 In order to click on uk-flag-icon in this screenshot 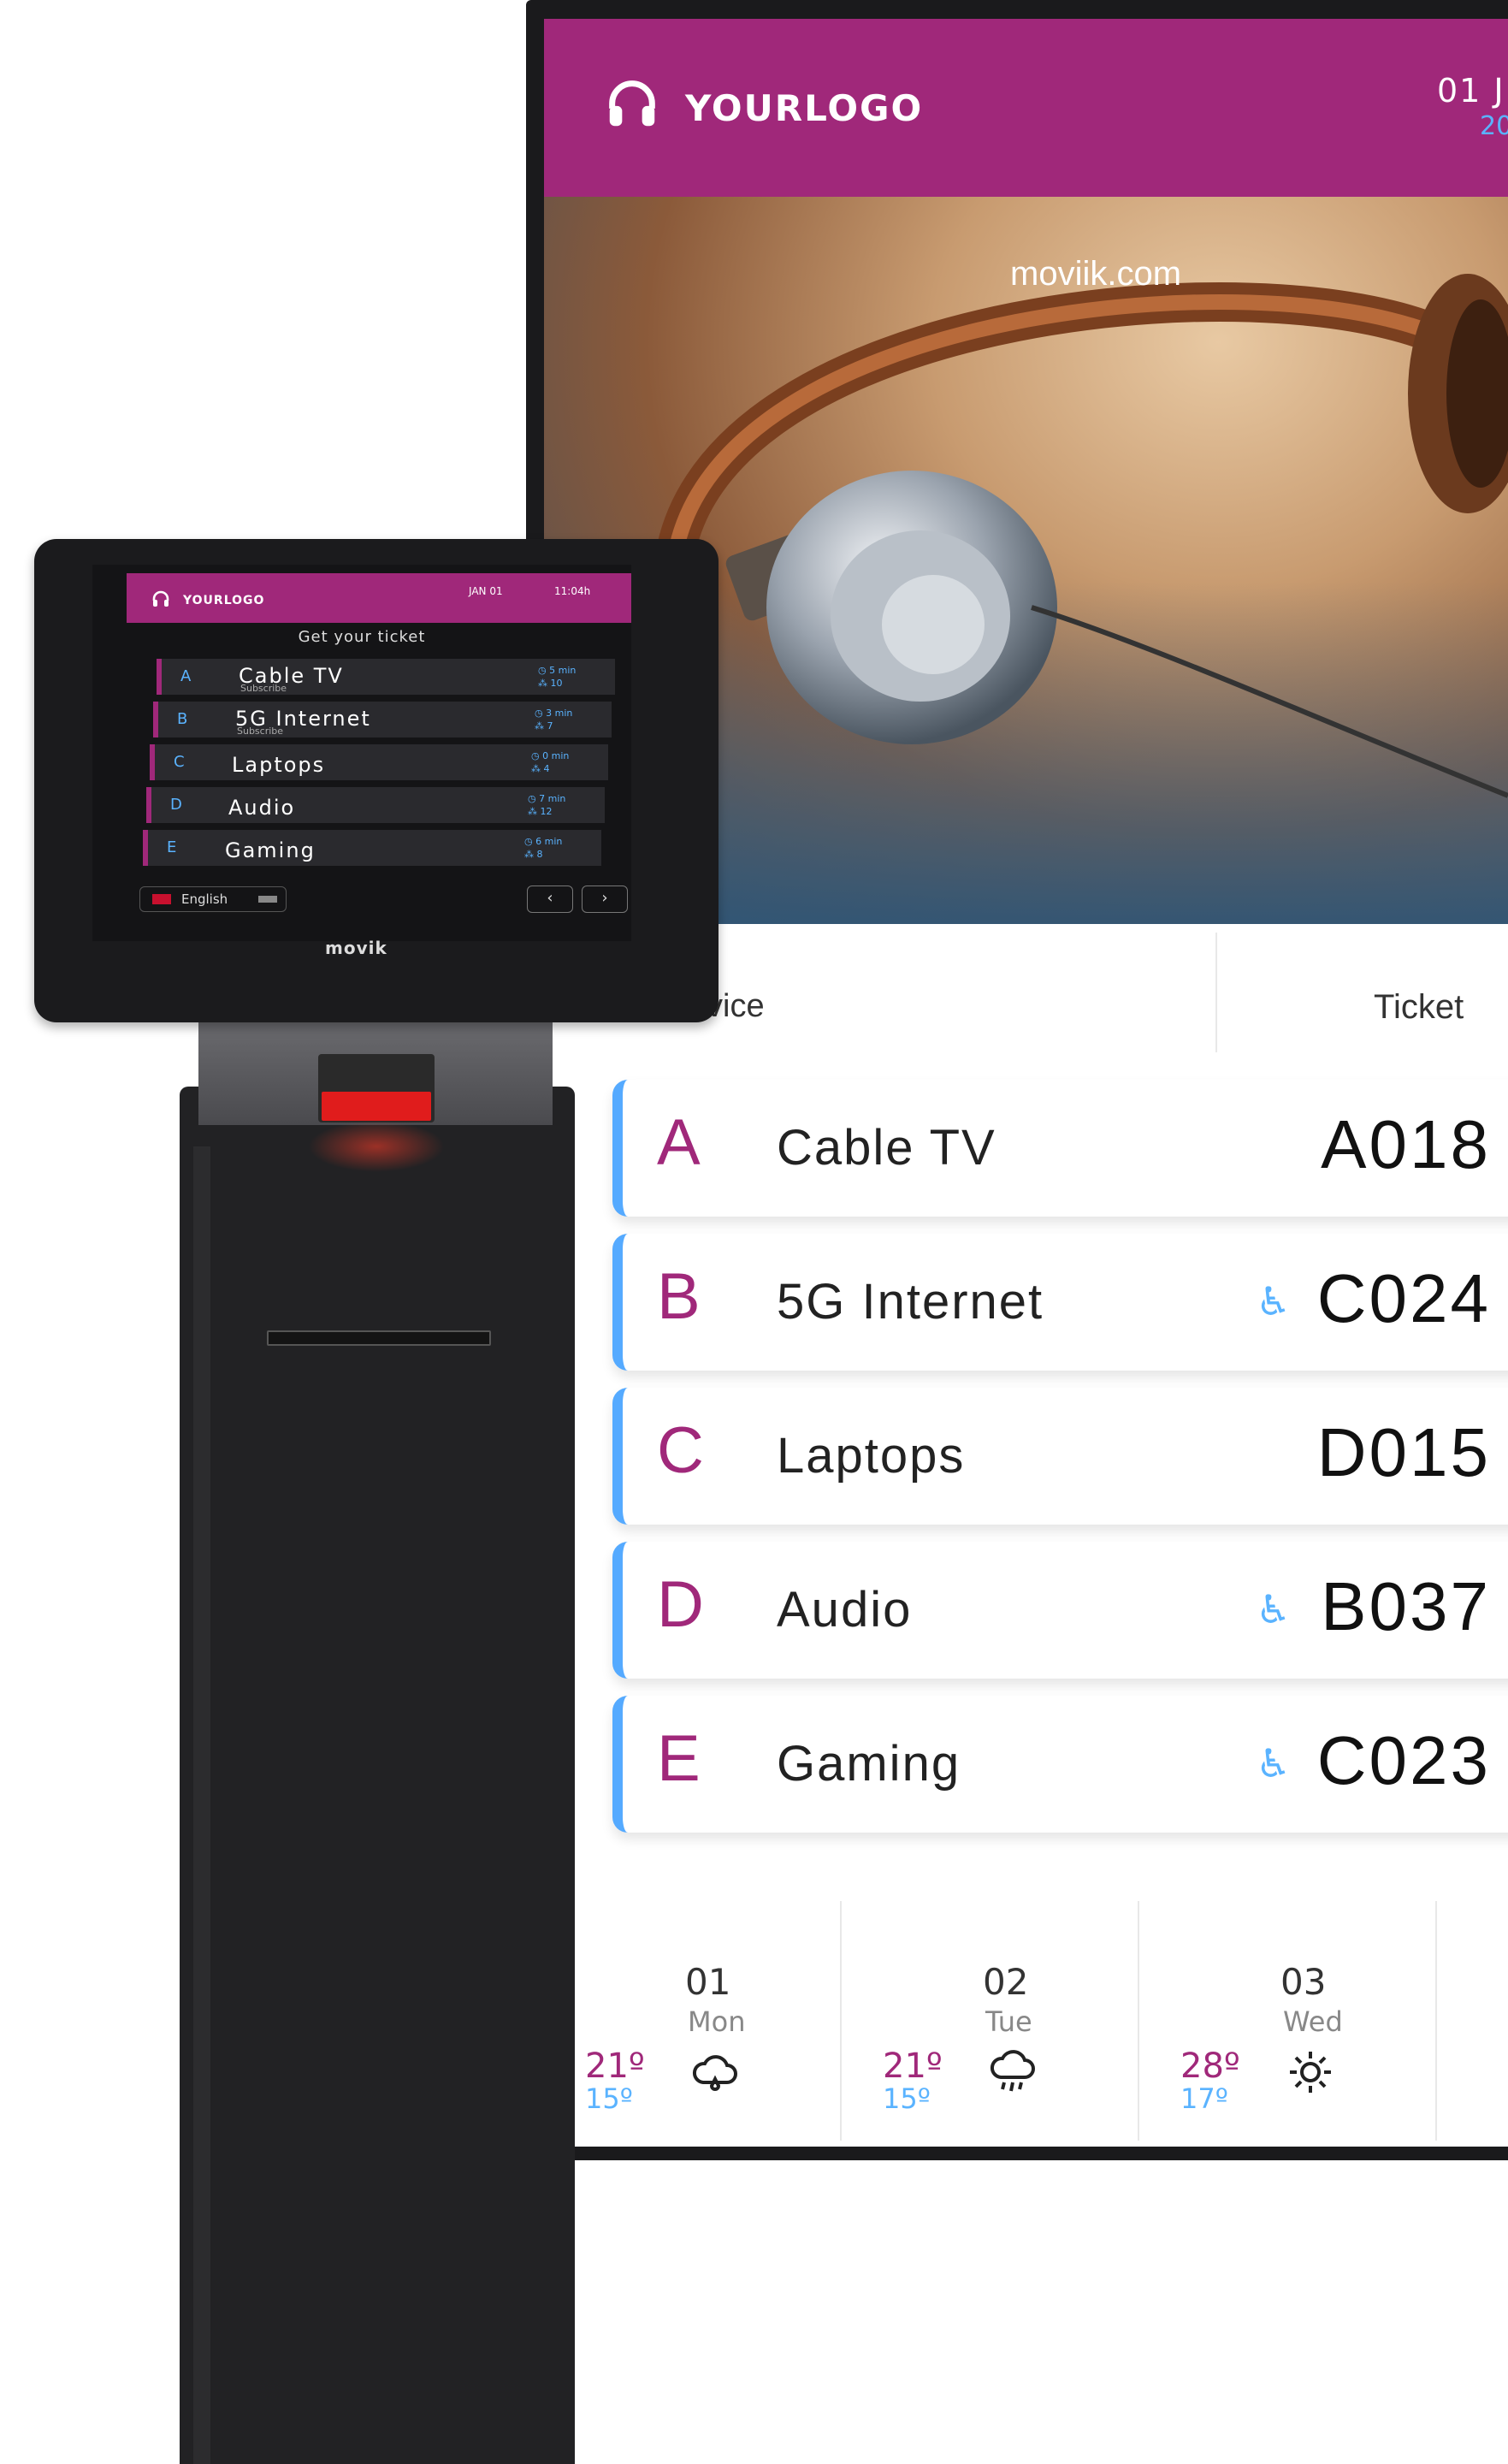, I will do `click(161, 899)`.